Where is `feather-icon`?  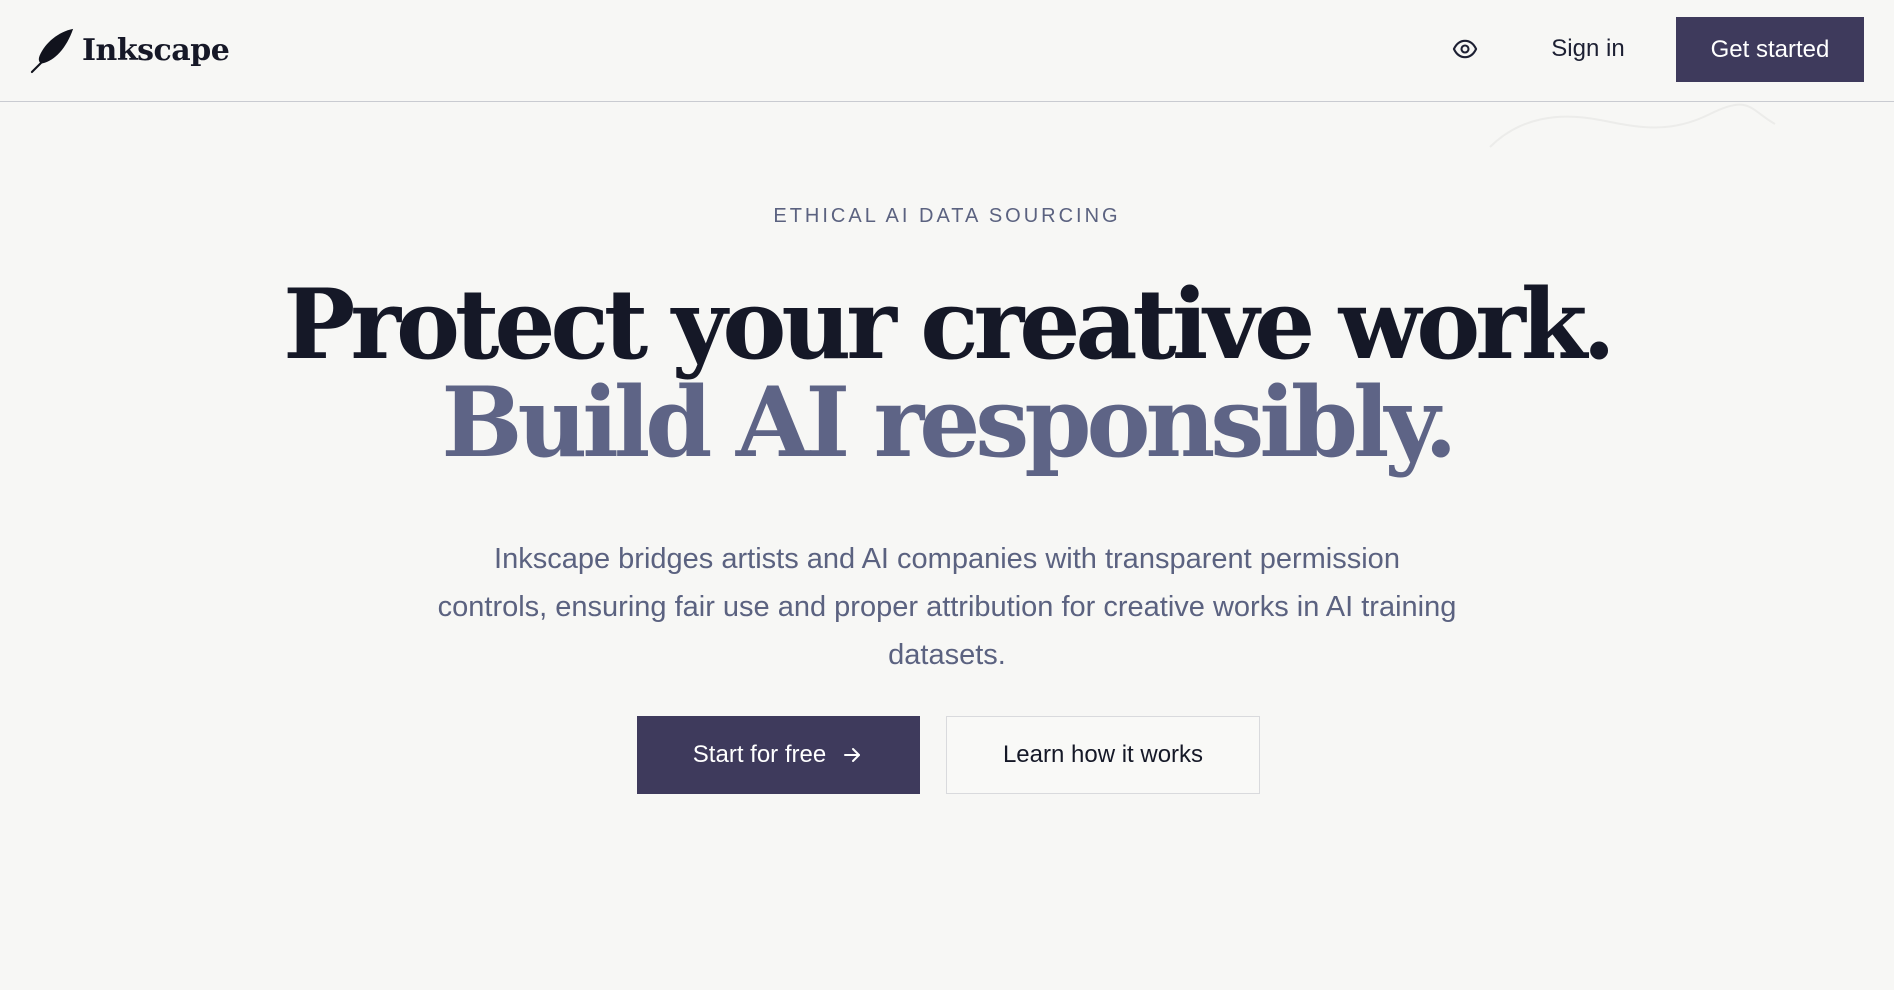
feather-icon is located at coordinates (52, 51).